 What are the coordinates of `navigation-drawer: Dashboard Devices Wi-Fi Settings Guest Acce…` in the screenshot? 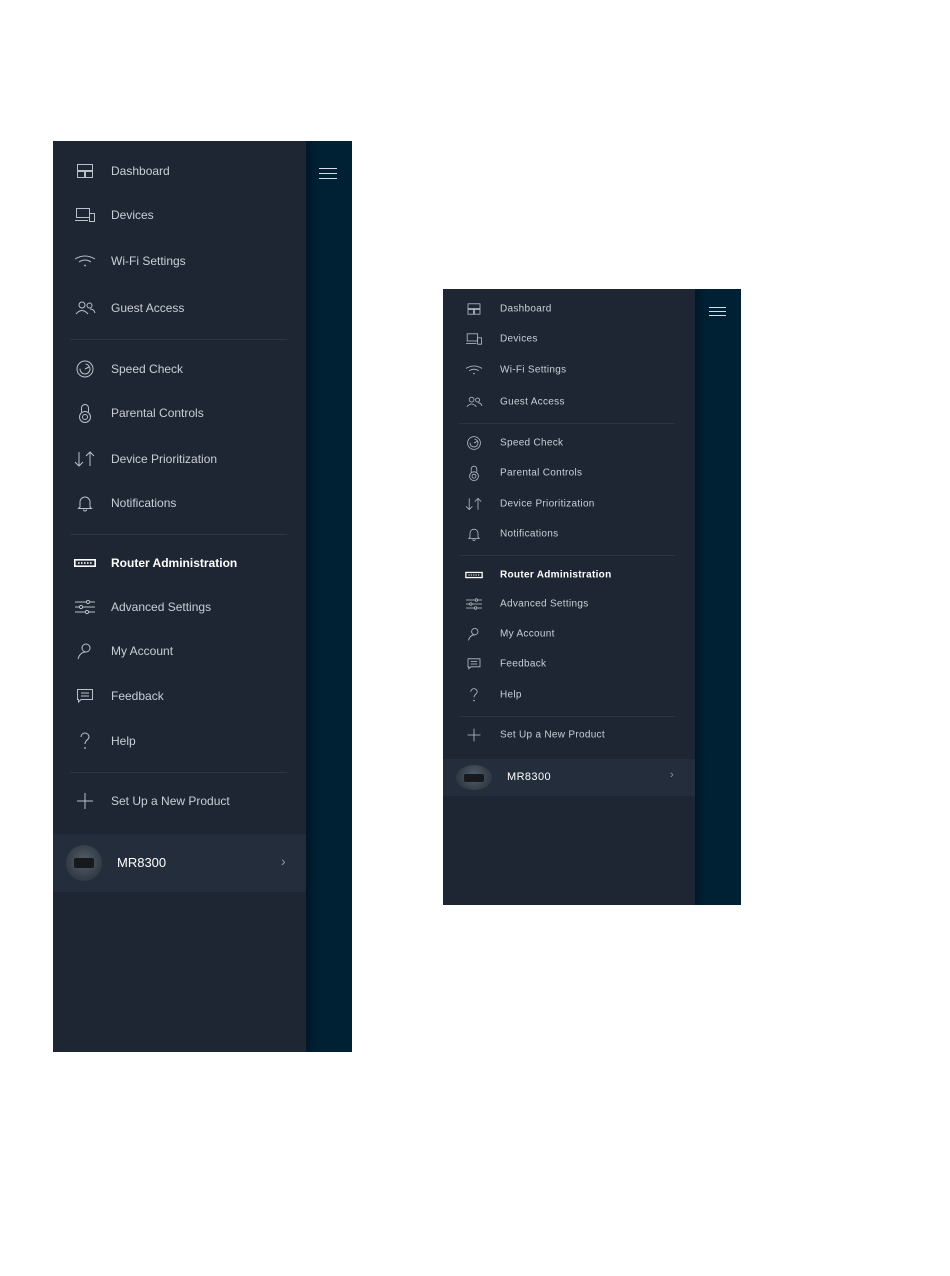 It's located at (569, 597).